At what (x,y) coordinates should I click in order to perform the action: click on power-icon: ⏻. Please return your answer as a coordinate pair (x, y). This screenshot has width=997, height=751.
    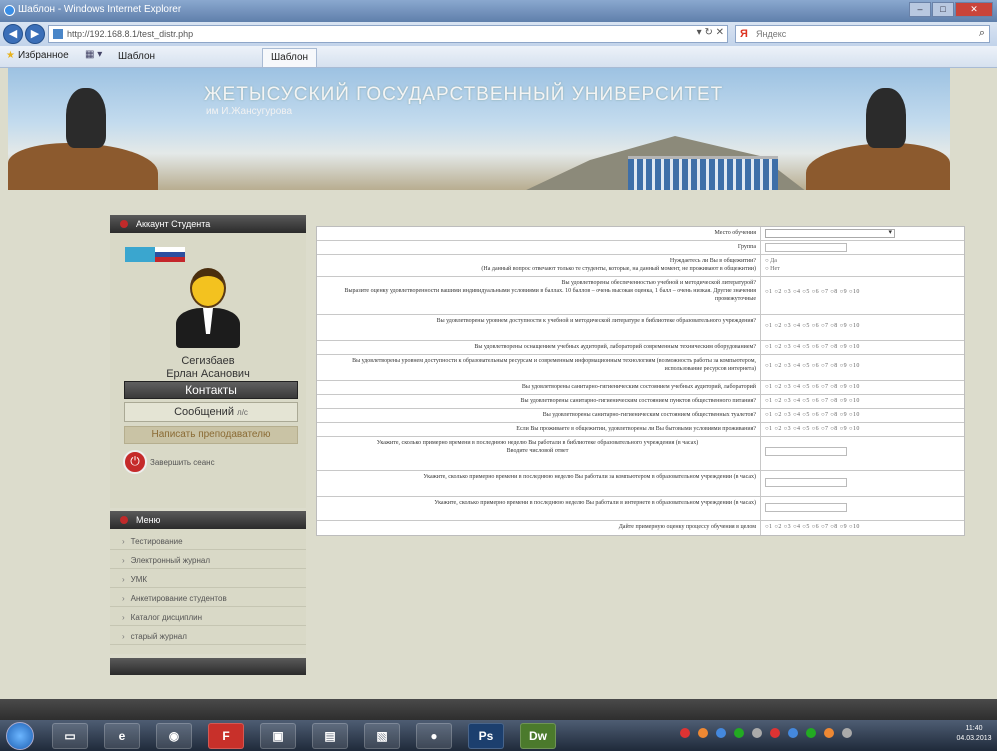
    Looking at the image, I should click on (135, 462).